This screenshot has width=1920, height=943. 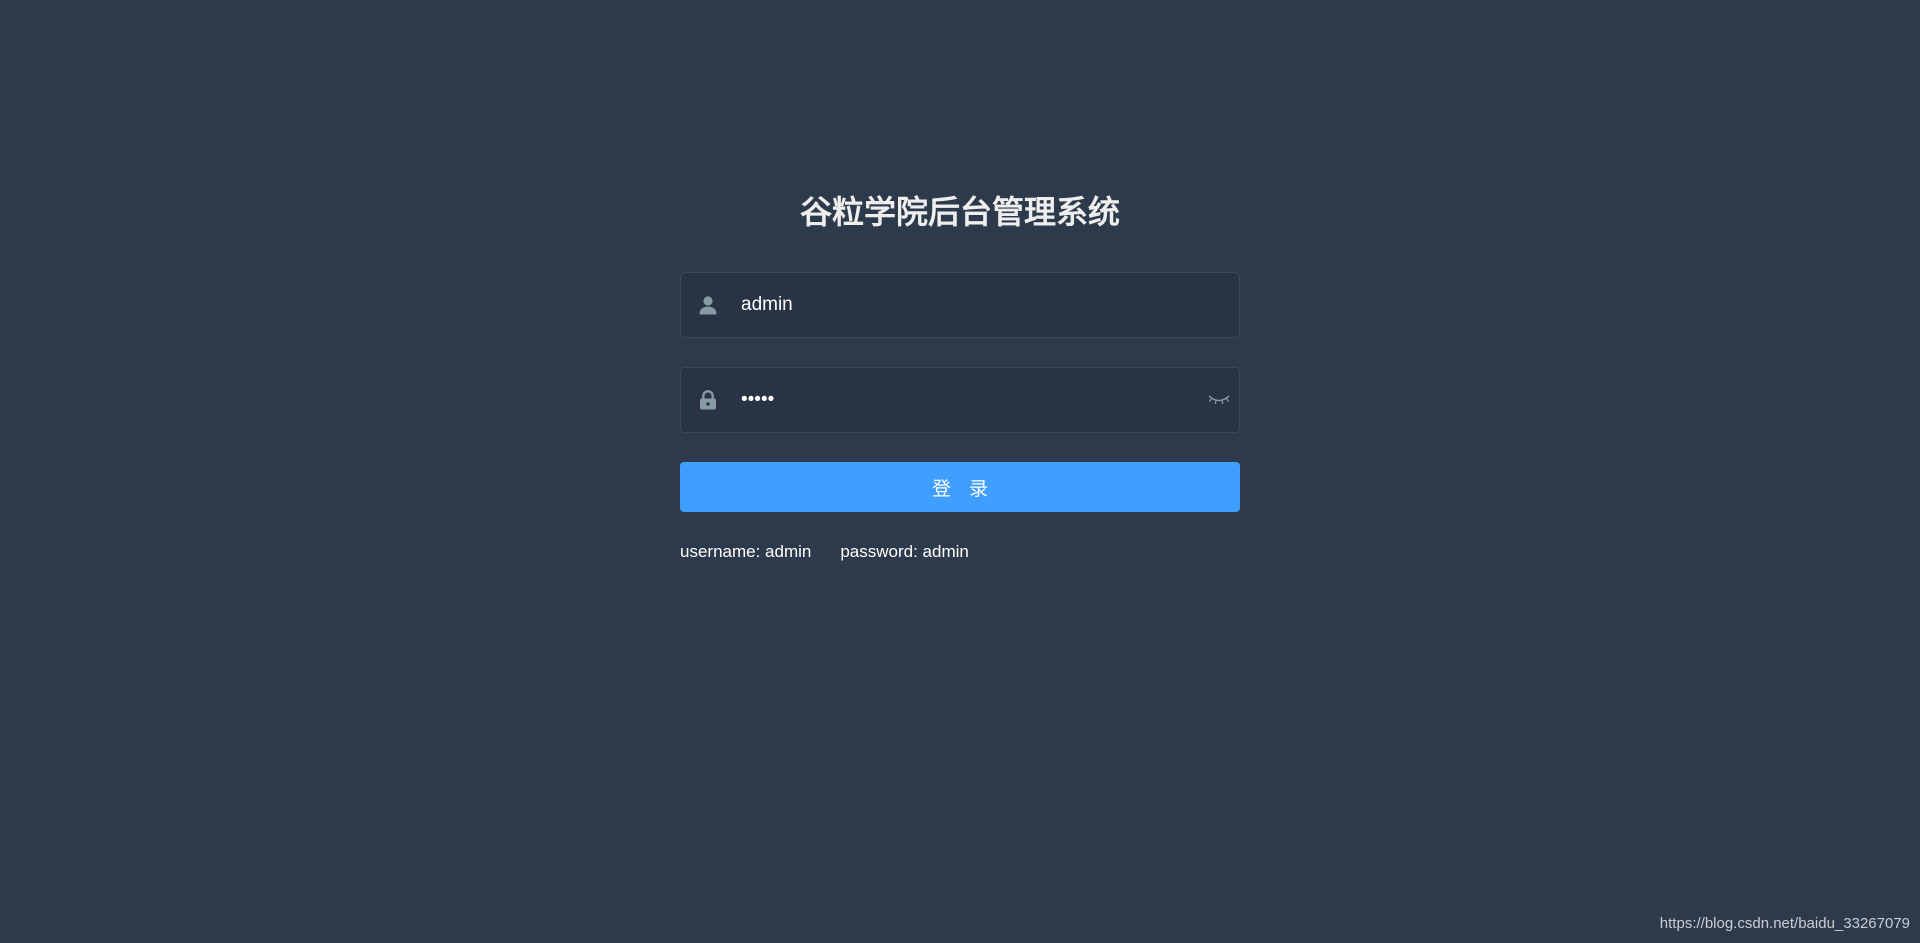 I want to click on password-field-container, so click(x=960, y=400).